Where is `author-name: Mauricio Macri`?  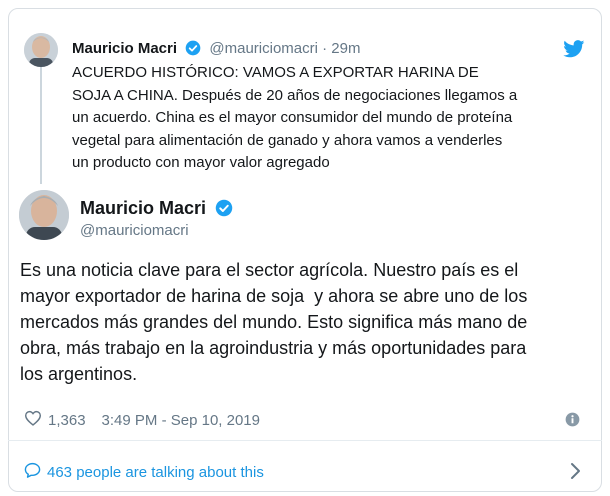
author-name: Mauricio Macri is located at coordinates (158, 210).